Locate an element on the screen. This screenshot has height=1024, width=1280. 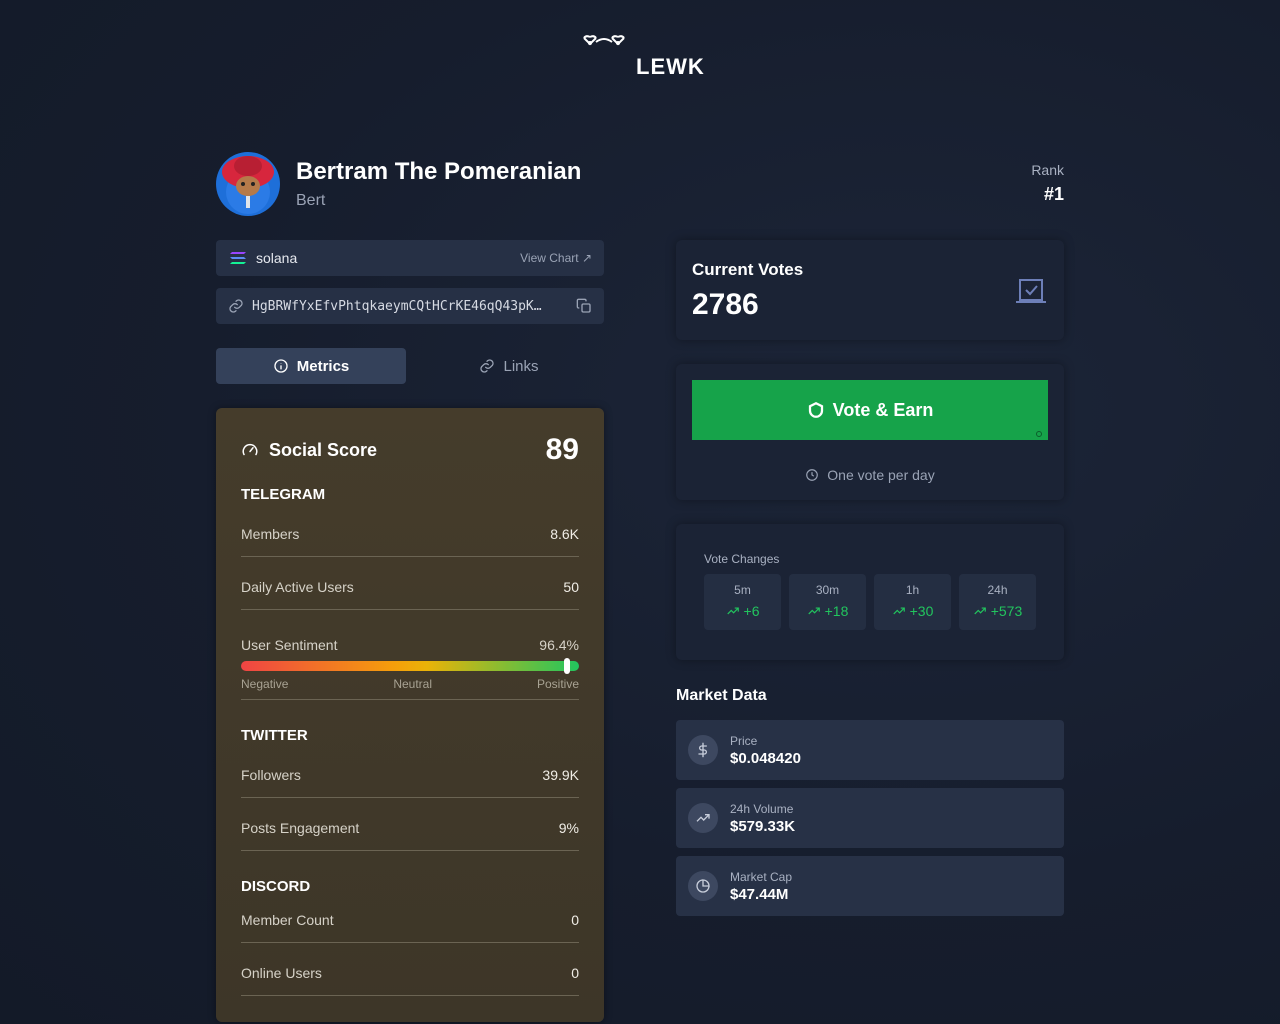
metric-row-daily-active-users: Daily Active Users 50 is located at coordinates (410, 583).